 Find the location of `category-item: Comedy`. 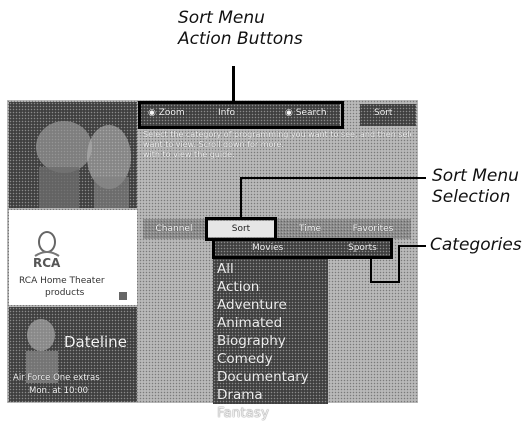

category-item: Comedy is located at coordinates (270, 359).